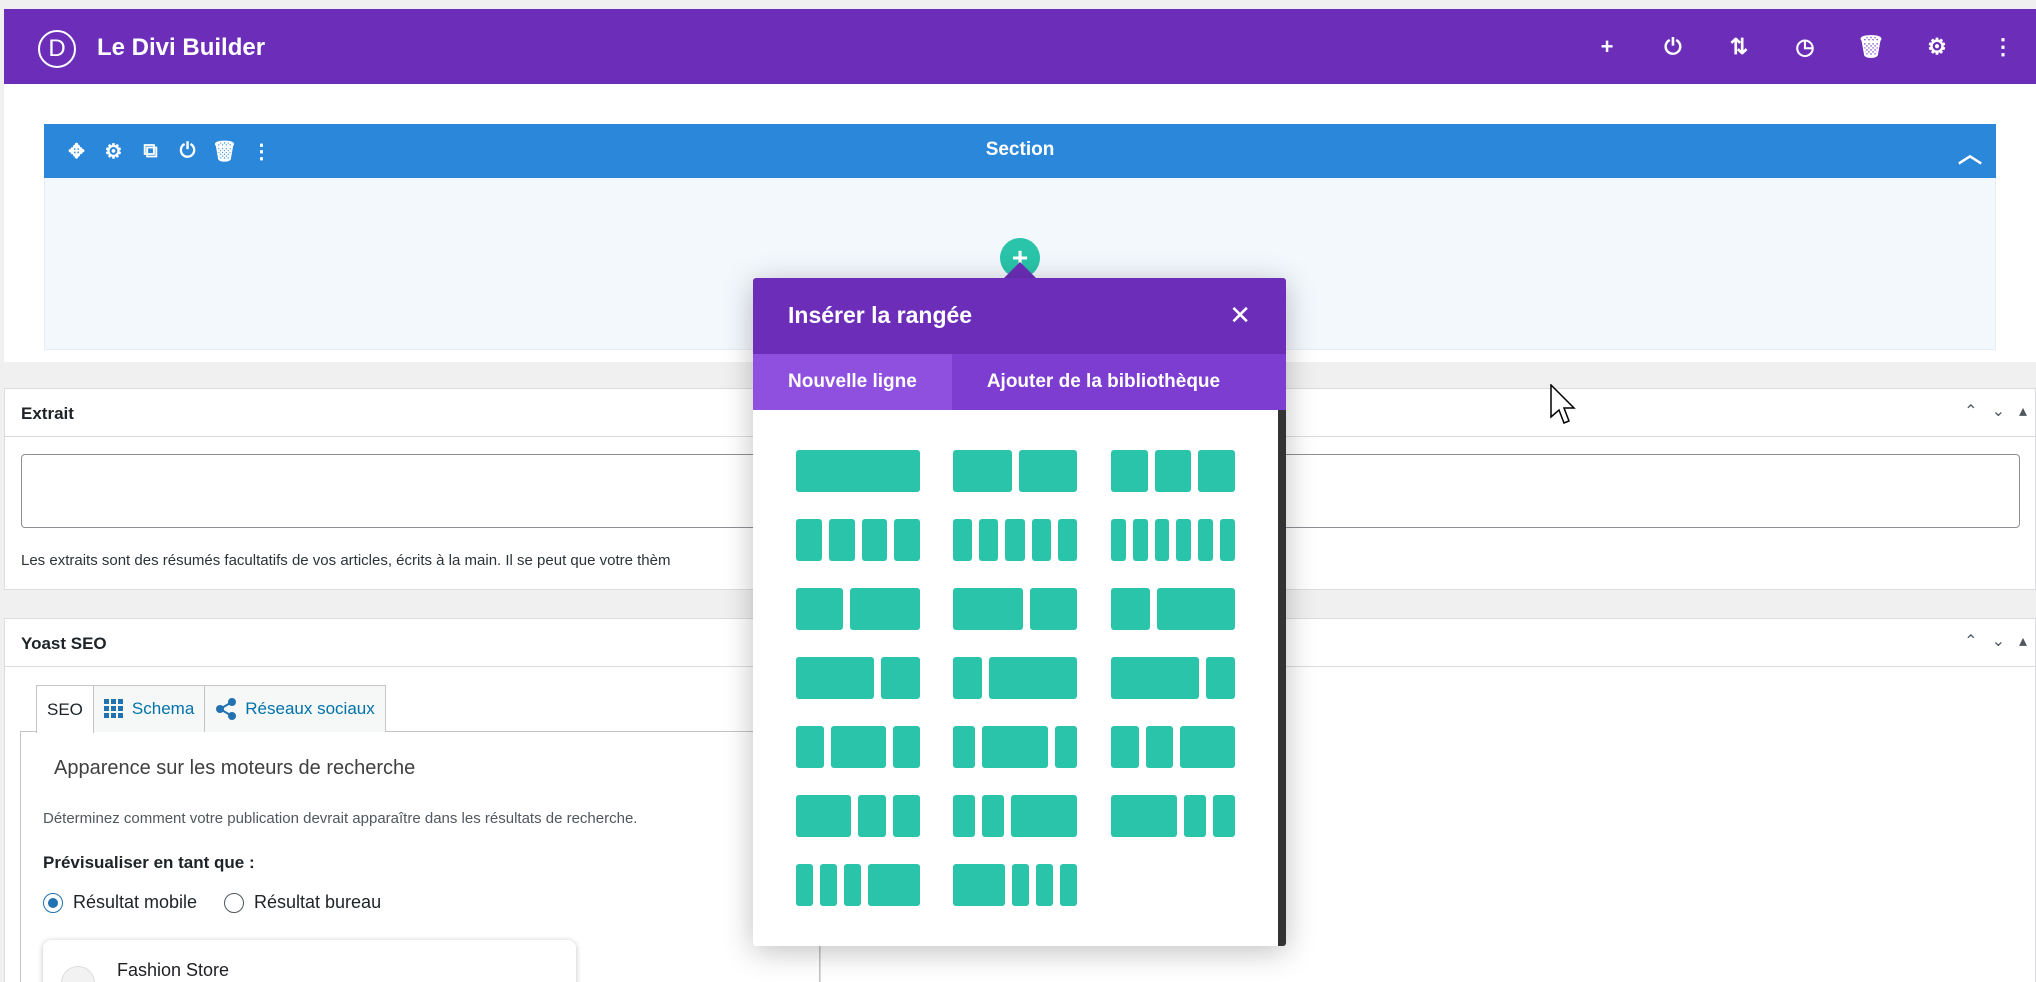 The width and height of the screenshot is (2036, 982). Describe the element at coordinates (1871, 46) in the screenshot. I see `trash-icon: 🗑` at that location.